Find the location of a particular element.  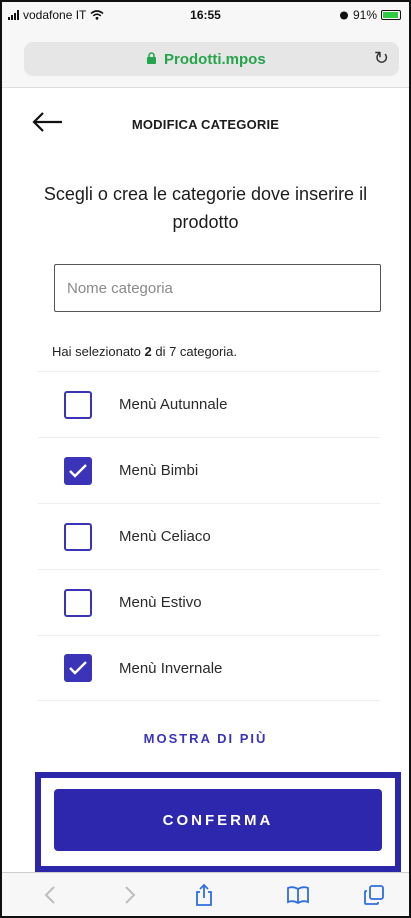

page-title: MODIFICA CATEGORIE is located at coordinates (205, 124).